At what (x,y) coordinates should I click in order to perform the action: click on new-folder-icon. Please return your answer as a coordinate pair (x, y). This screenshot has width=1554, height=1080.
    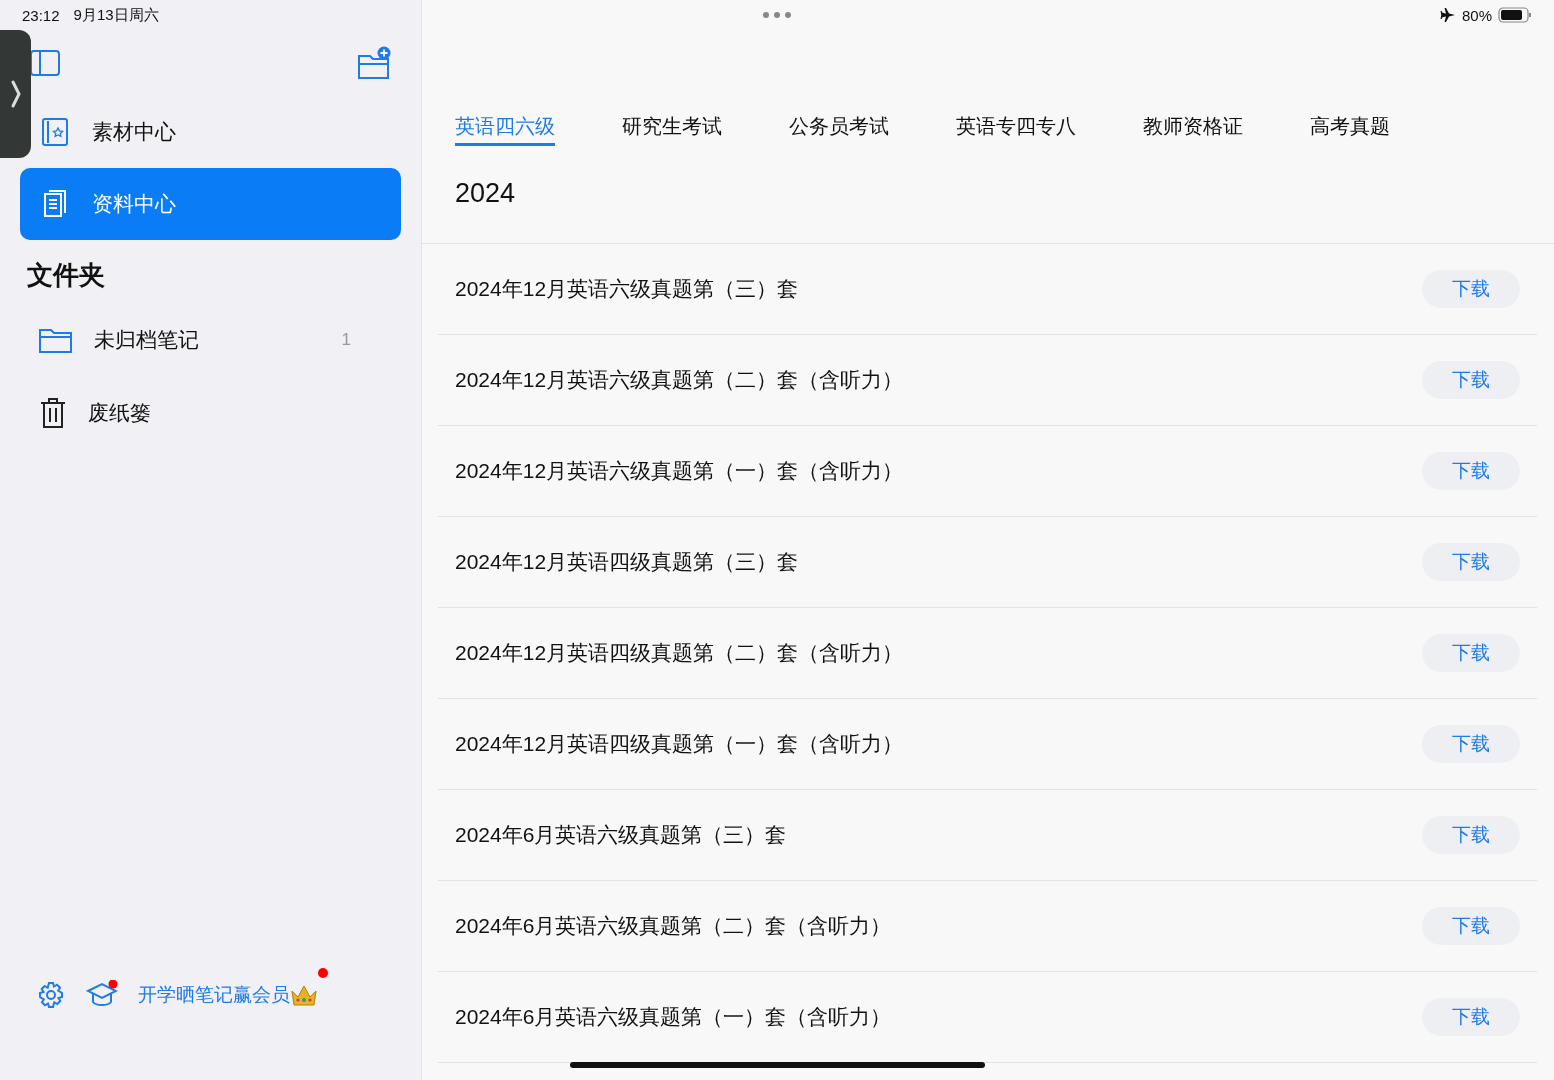
    Looking at the image, I should click on (374, 63).